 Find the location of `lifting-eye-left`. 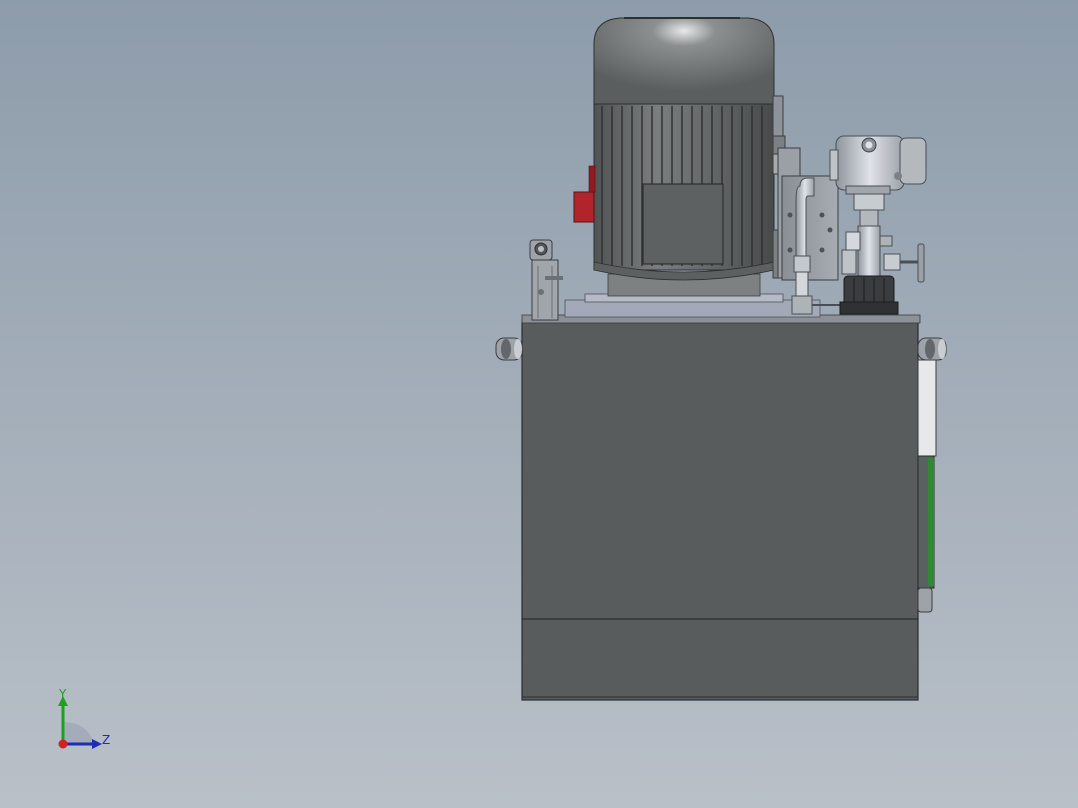

lifting-eye-left is located at coordinates (509, 349).